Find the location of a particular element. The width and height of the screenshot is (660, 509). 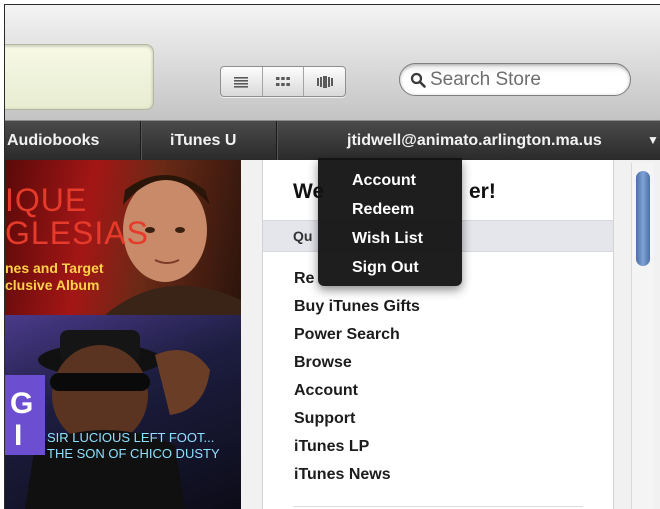

account-dropdown-menu: Account Redeem Wish List Sign Out is located at coordinates (390, 222).